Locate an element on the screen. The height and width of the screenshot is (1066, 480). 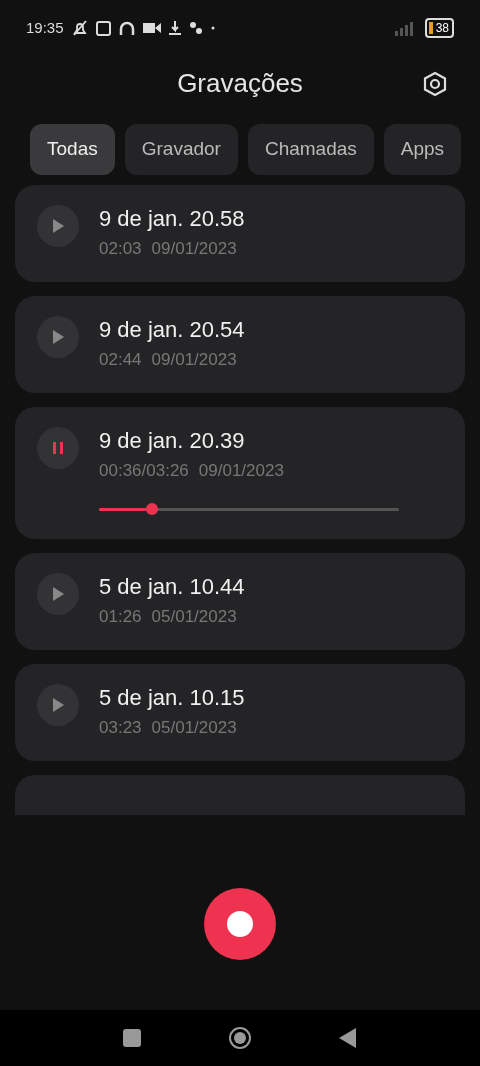
recording-card: 5 de jan. 10.15 03:23 05/01/2023 is located at coordinates (240, 712).